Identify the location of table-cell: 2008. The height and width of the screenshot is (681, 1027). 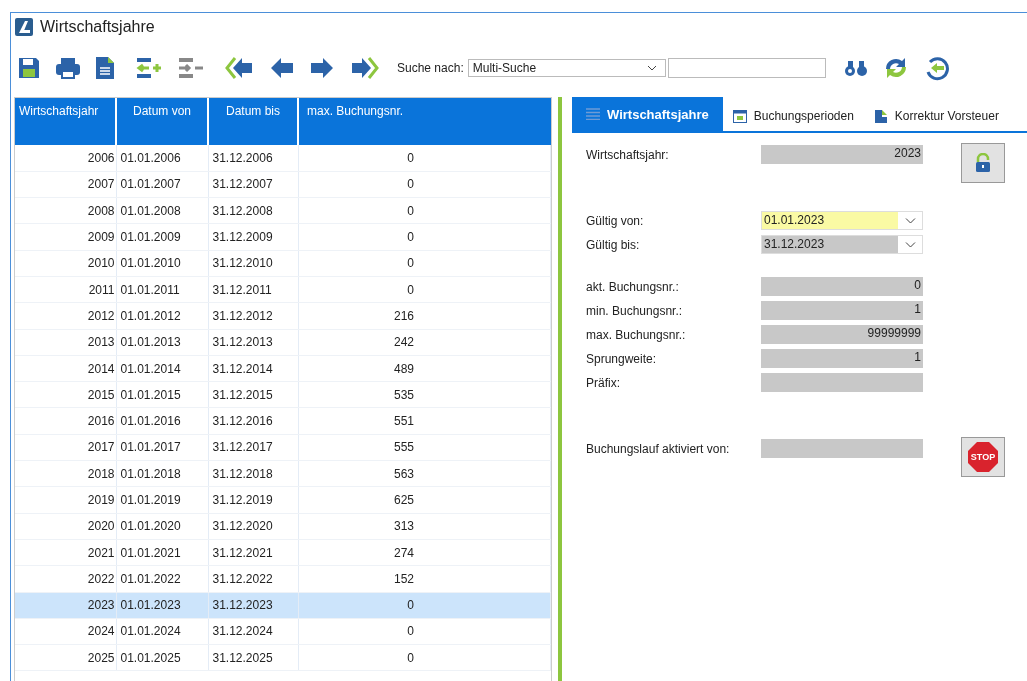
(65, 210).